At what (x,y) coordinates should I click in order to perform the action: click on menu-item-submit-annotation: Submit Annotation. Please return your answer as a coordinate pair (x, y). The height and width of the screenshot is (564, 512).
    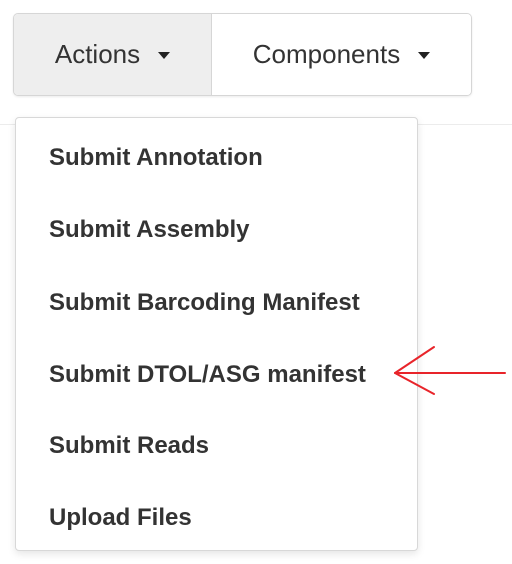
    Looking at the image, I should click on (156, 158).